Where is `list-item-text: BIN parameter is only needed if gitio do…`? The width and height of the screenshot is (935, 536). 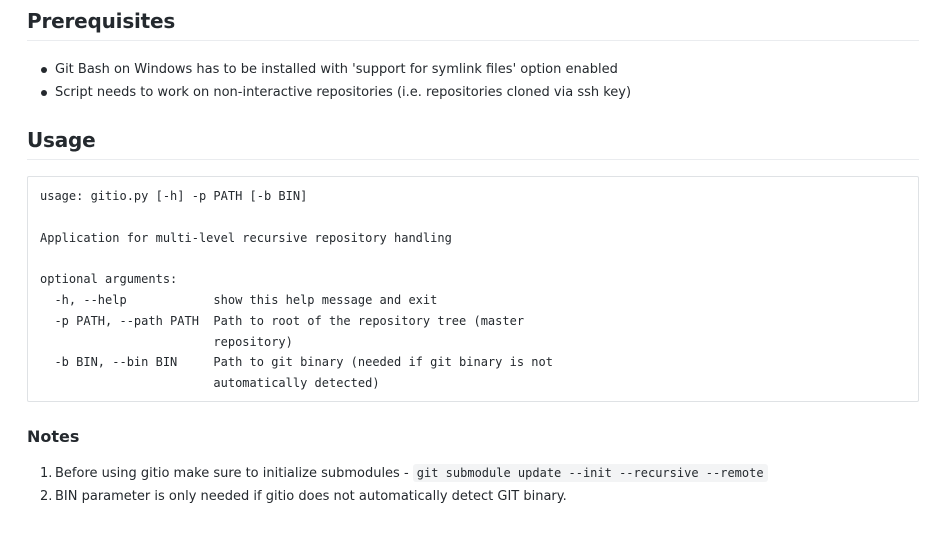 list-item-text: BIN parameter is only needed if gitio do… is located at coordinates (311, 496).